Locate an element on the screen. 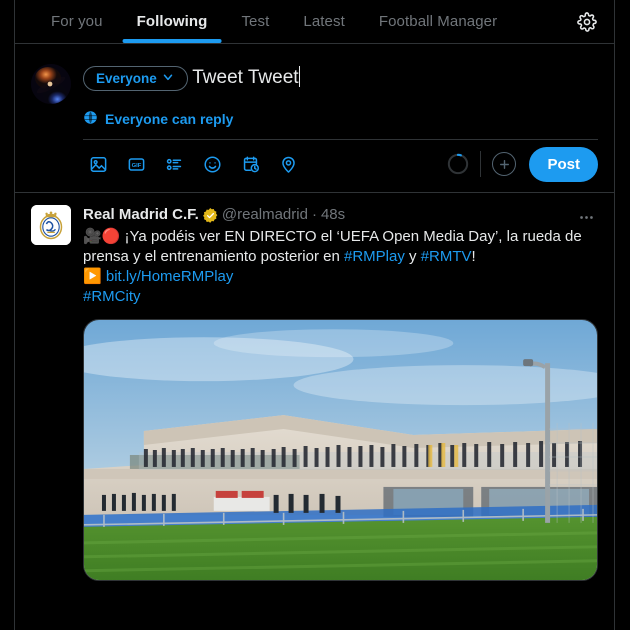 Image resolution: width=630 pixels, height=630 pixels. author-handle: @realmadrid is located at coordinates (265, 215).